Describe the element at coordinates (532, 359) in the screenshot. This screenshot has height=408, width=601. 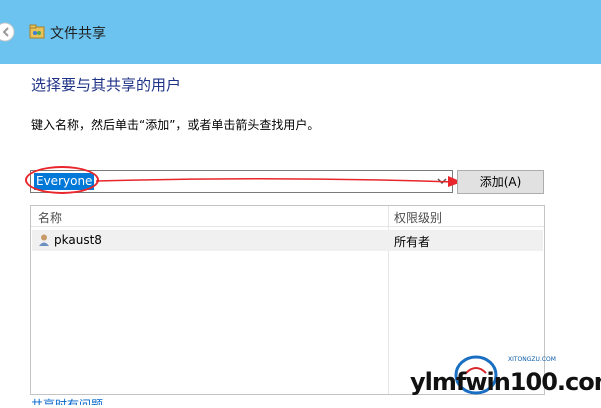
I see `watermark-subtext: XITONGZU.COM` at that location.